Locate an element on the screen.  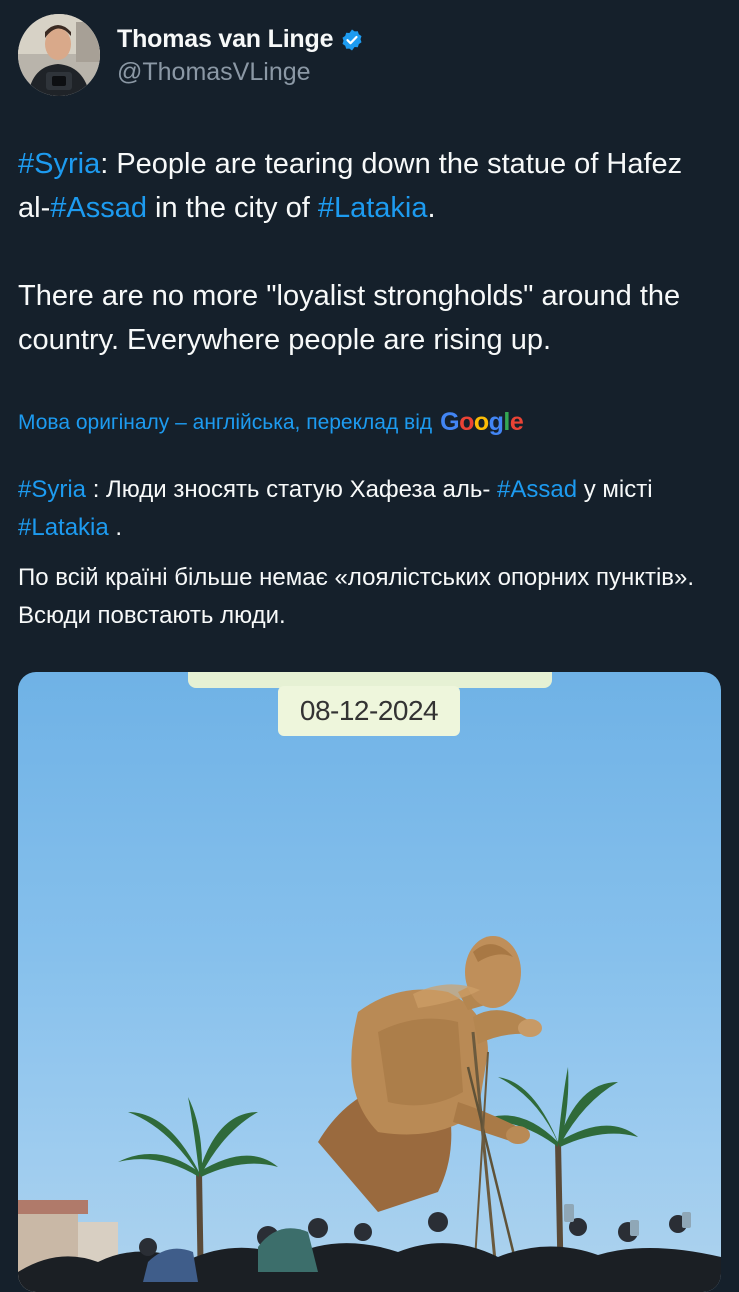
author-name: Thomas van Linge is located at coordinates (225, 39).